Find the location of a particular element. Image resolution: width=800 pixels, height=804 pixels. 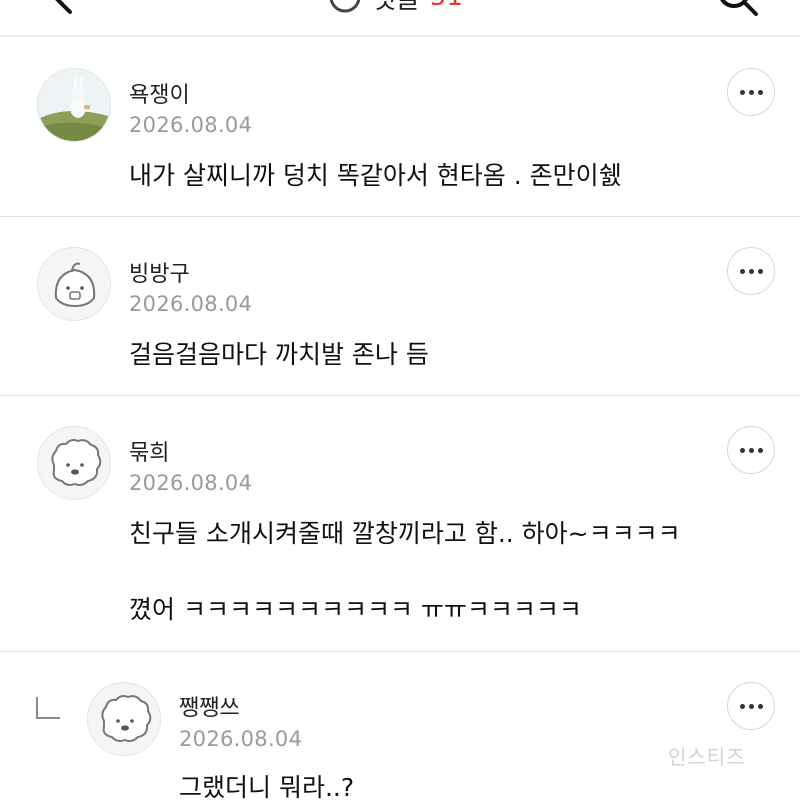

photo-avatar-icon is located at coordinates (74, 105).